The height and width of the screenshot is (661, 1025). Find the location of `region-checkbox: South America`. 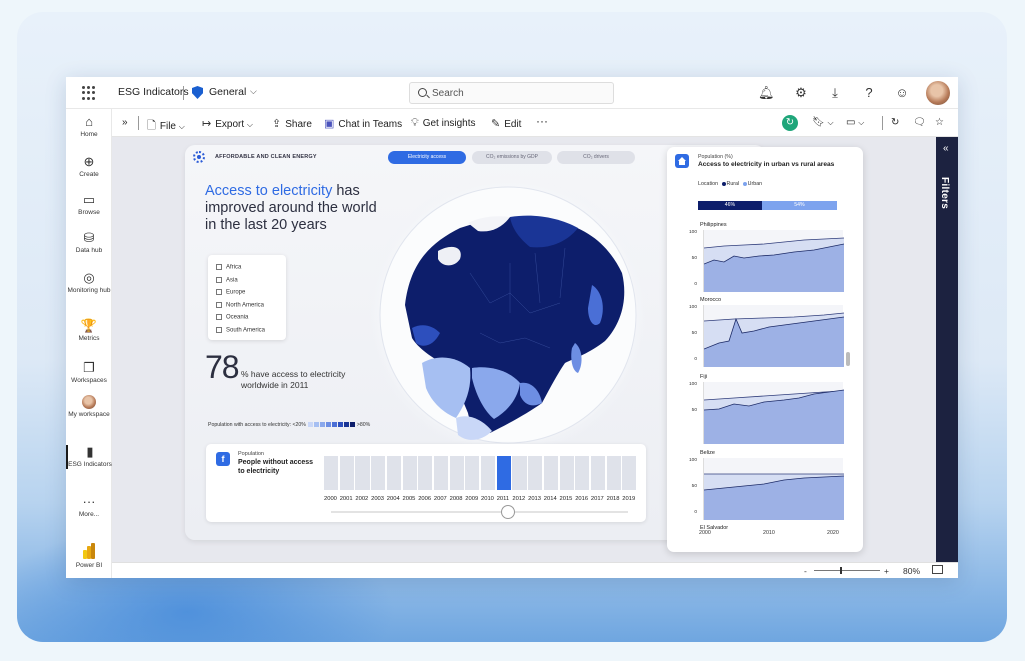

region-checkbox: South America is located at coordinates (240, 329).